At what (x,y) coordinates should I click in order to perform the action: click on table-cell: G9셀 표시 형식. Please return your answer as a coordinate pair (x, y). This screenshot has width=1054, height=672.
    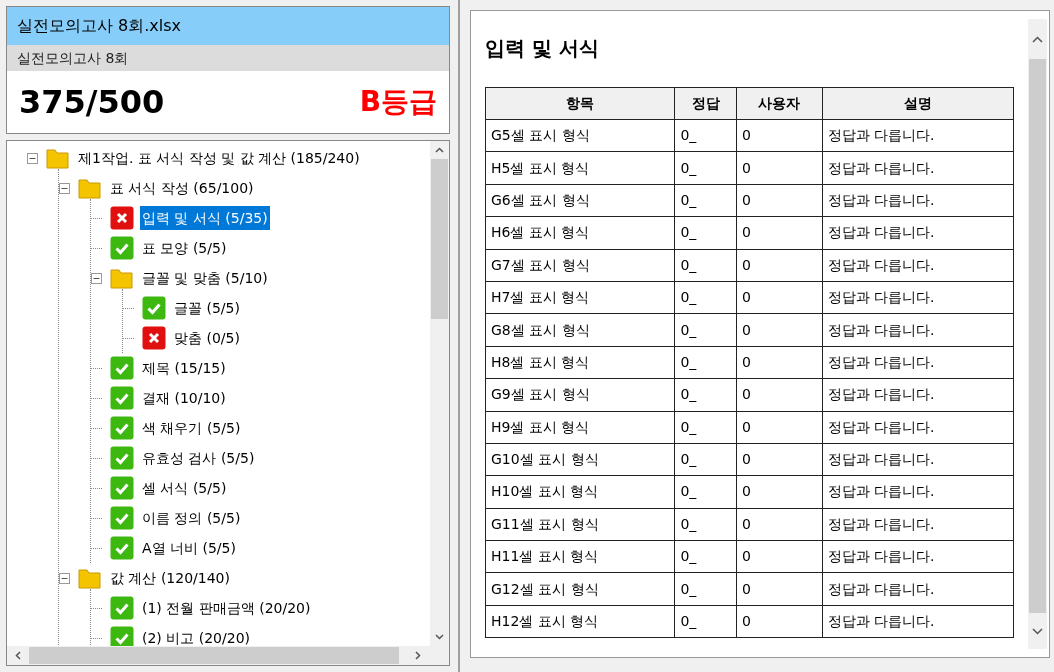
    Looking at the image, I should click on (580, 394).